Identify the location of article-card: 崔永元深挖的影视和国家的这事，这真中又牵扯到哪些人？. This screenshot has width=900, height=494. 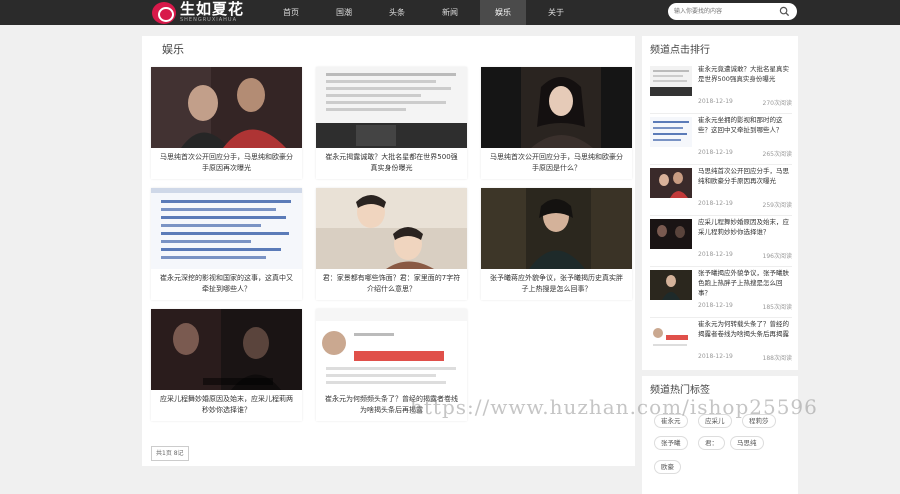
(226, 244).